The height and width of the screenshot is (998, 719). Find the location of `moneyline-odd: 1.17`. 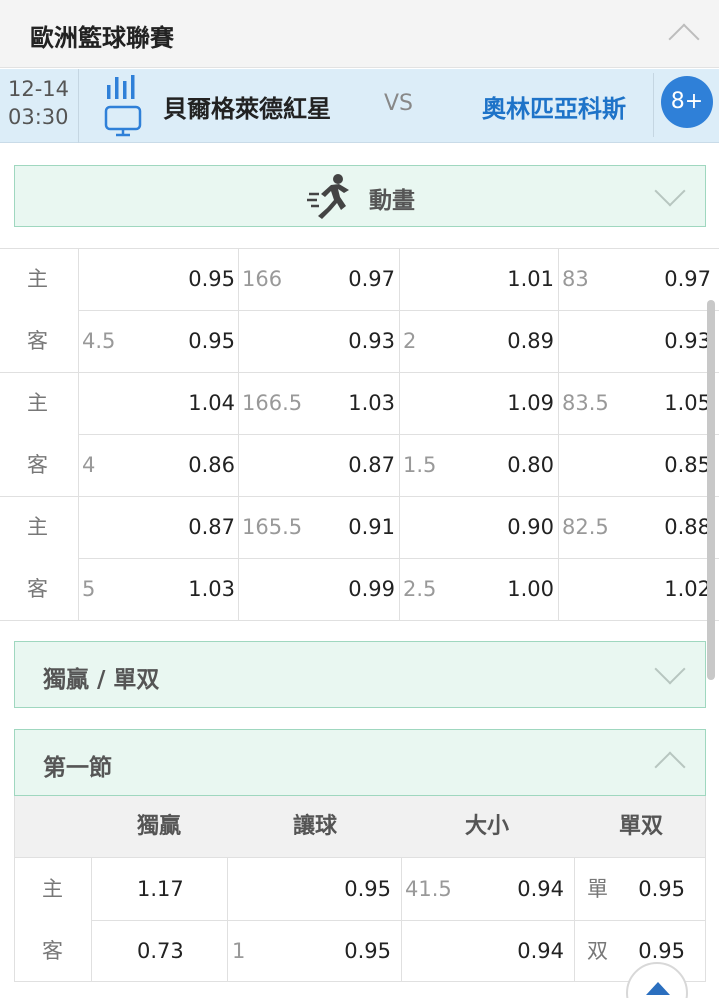

moneyline-odd: 1.17 is located at coordinates (160, 889).